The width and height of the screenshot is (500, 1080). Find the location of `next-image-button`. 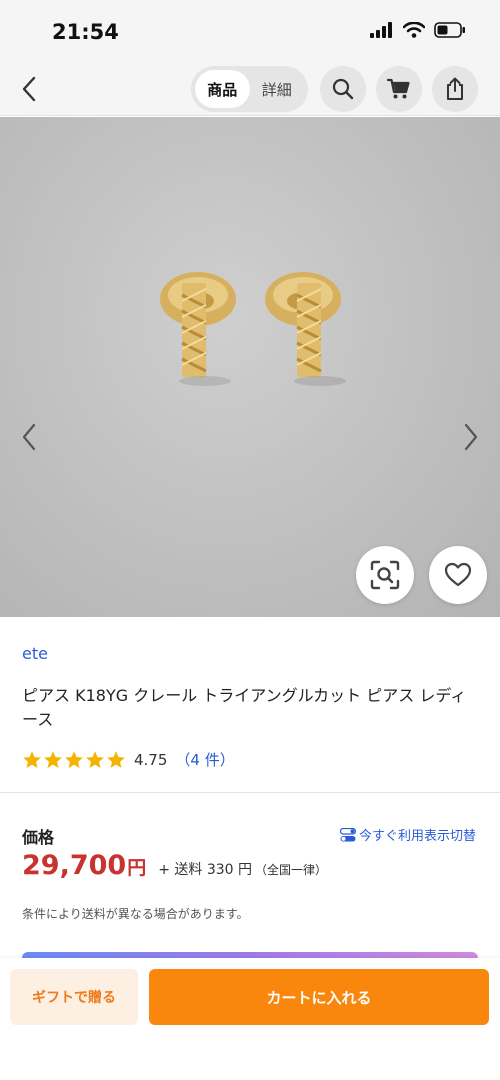

next-image-button is located at coordinates (471, 437).